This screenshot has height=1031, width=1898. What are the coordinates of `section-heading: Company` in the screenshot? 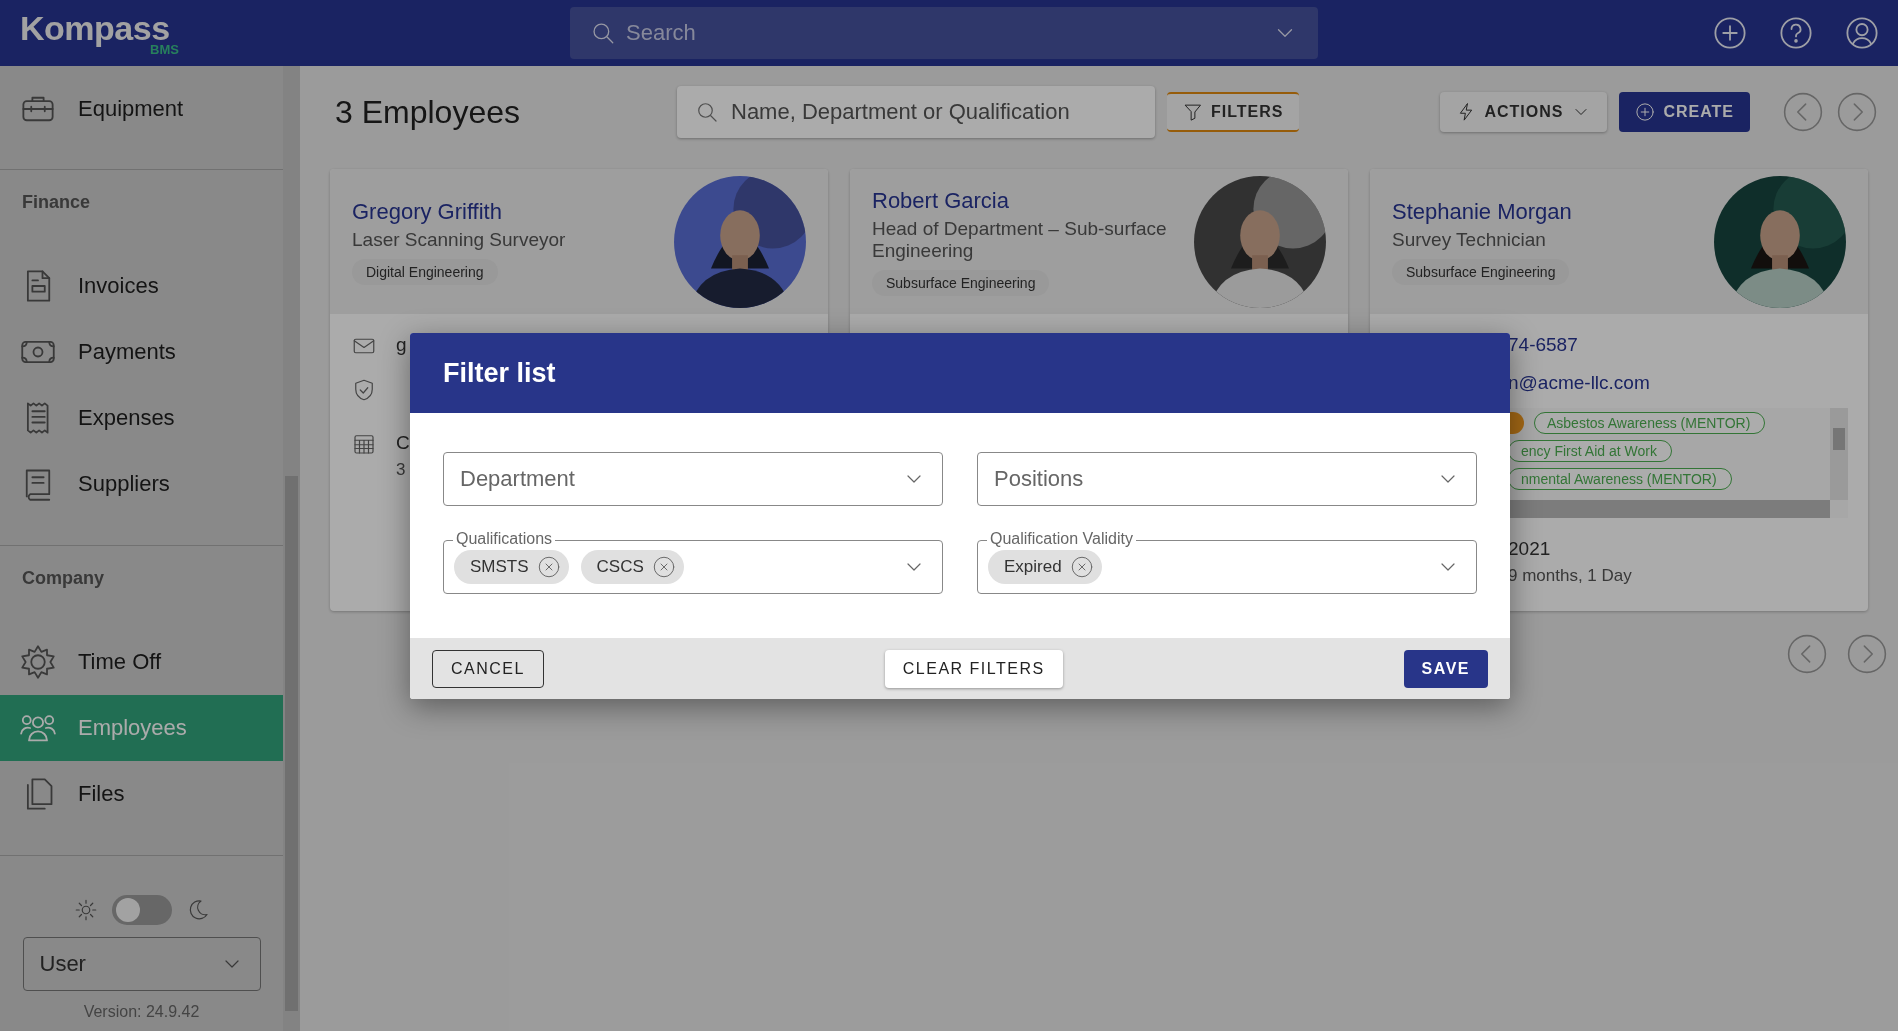 It's located at (63, 578).